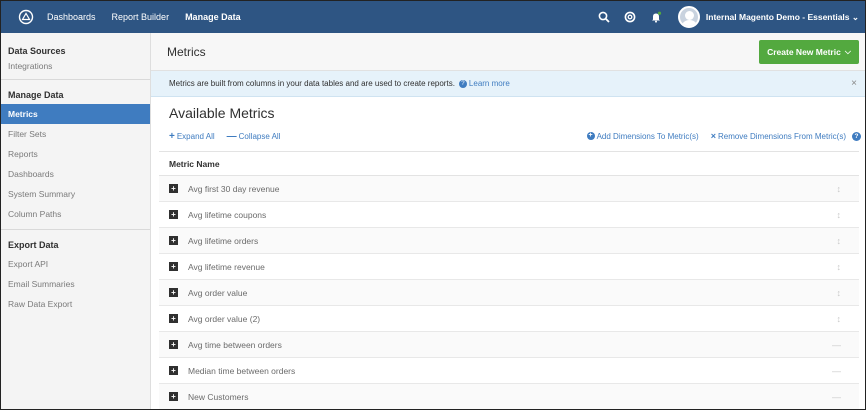 Image resolution: width=866 pixels, height=410 pixels. Describe the element at coordinates (688, 17) in the screenshot. I see `avatar` at that location.